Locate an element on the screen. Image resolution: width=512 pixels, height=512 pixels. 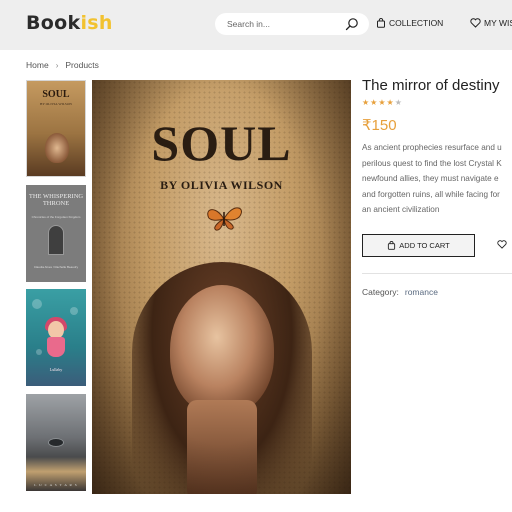
chevron-right-icon: › is located at coordinates (57, 65).